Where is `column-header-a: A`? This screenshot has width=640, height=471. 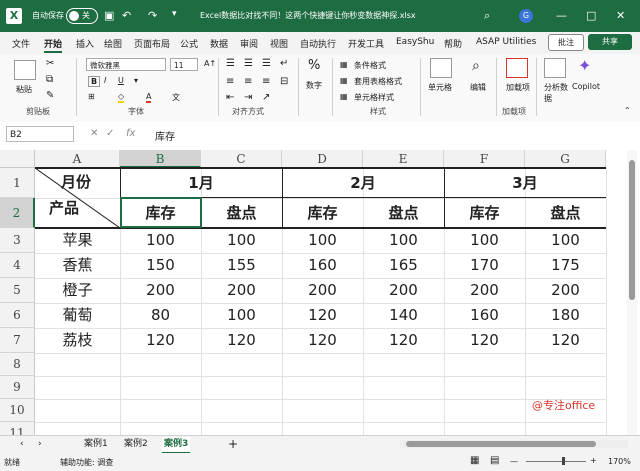
column-header-a: A is located at coordinates (77, 159).